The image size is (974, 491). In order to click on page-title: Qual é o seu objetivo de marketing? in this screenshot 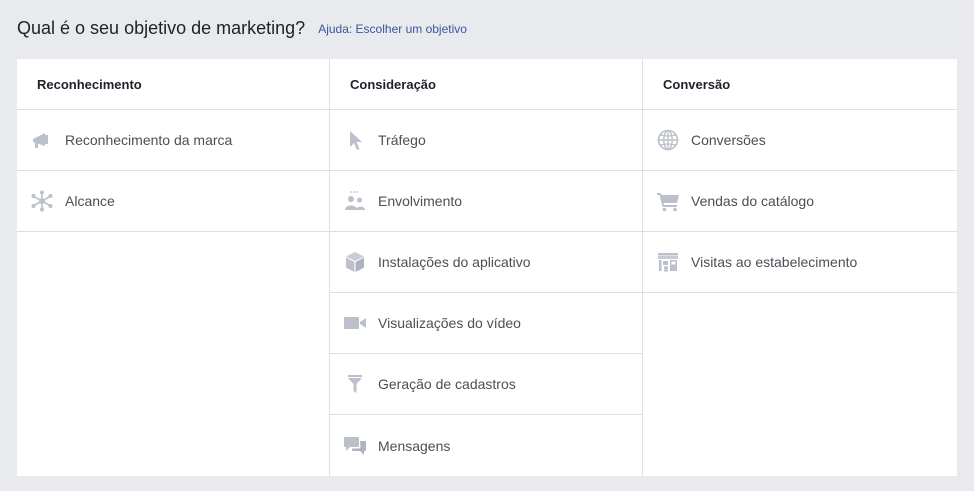, I will do `click(161, 28)`.